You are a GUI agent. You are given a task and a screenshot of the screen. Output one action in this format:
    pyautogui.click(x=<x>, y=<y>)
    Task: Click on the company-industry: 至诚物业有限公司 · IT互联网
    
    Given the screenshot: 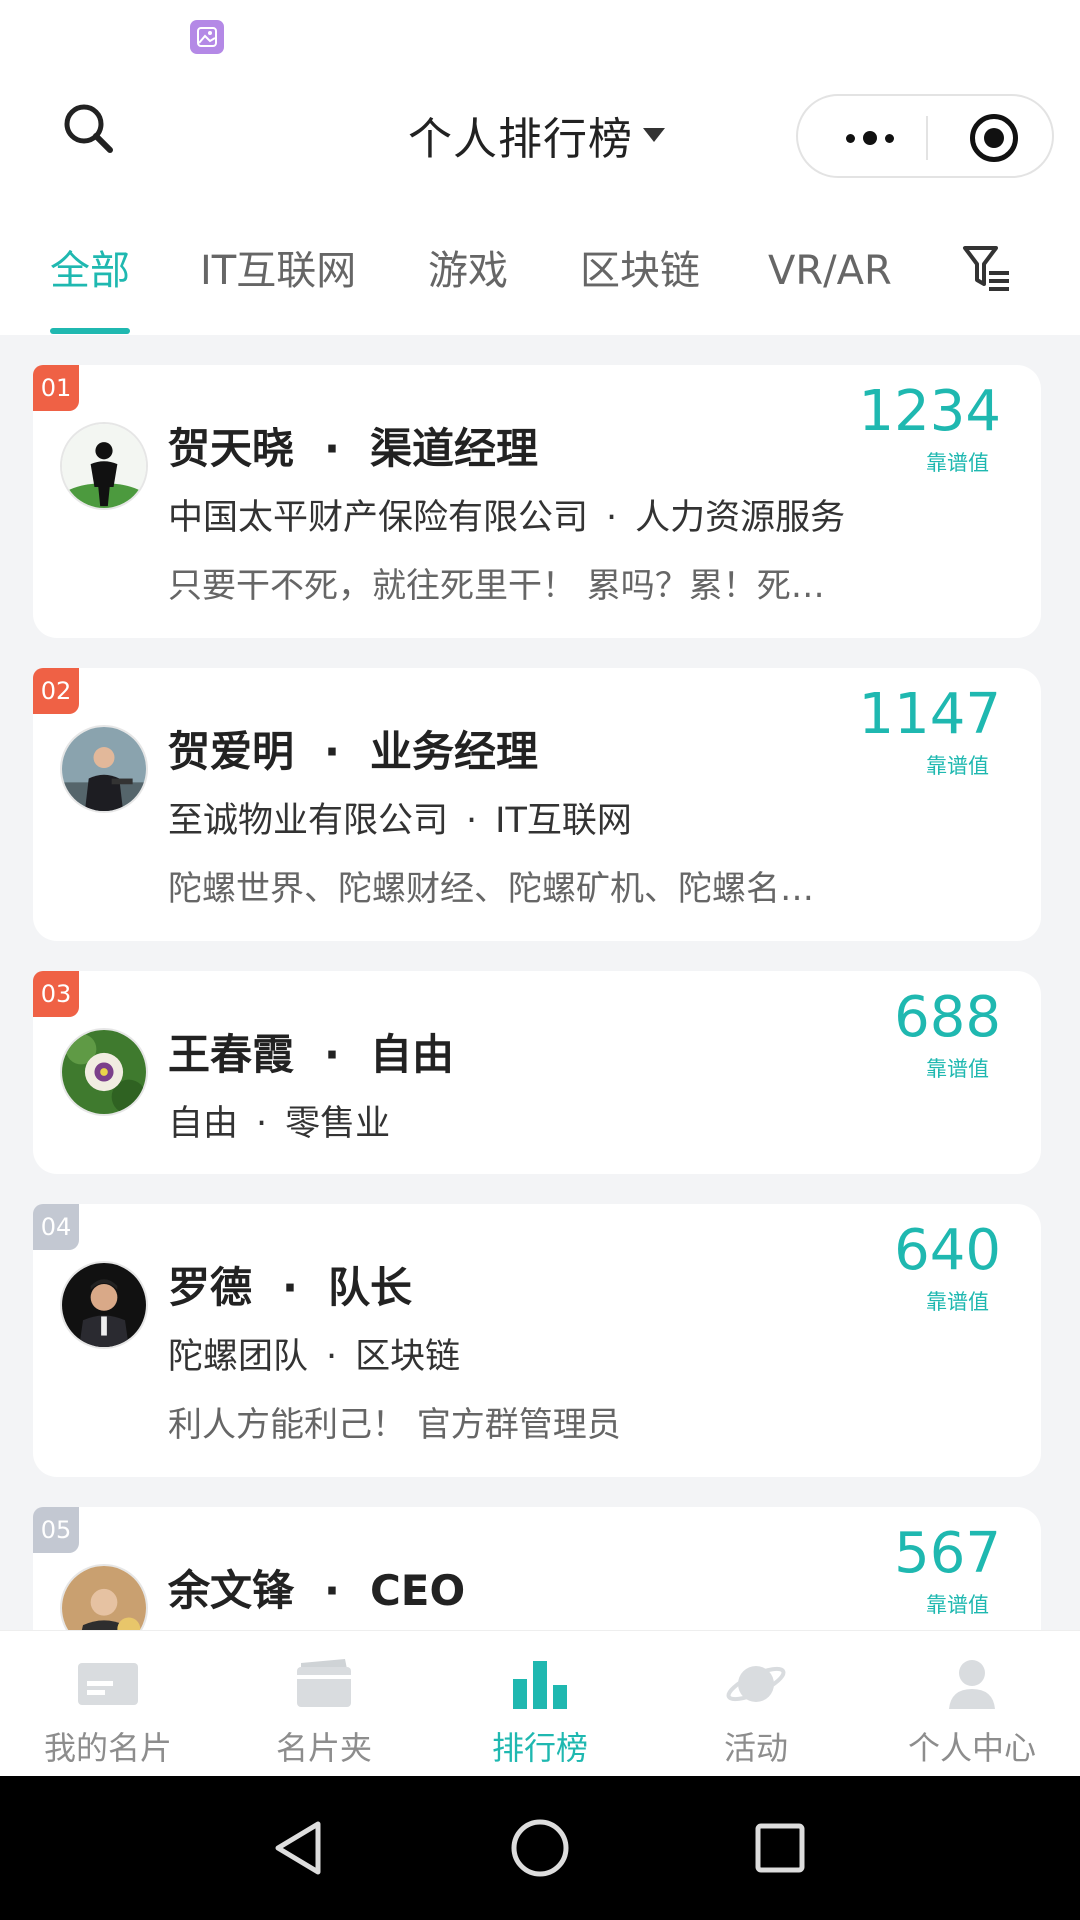 What is the action you would take?
    pyautogui.click(x=400, y=817)
    